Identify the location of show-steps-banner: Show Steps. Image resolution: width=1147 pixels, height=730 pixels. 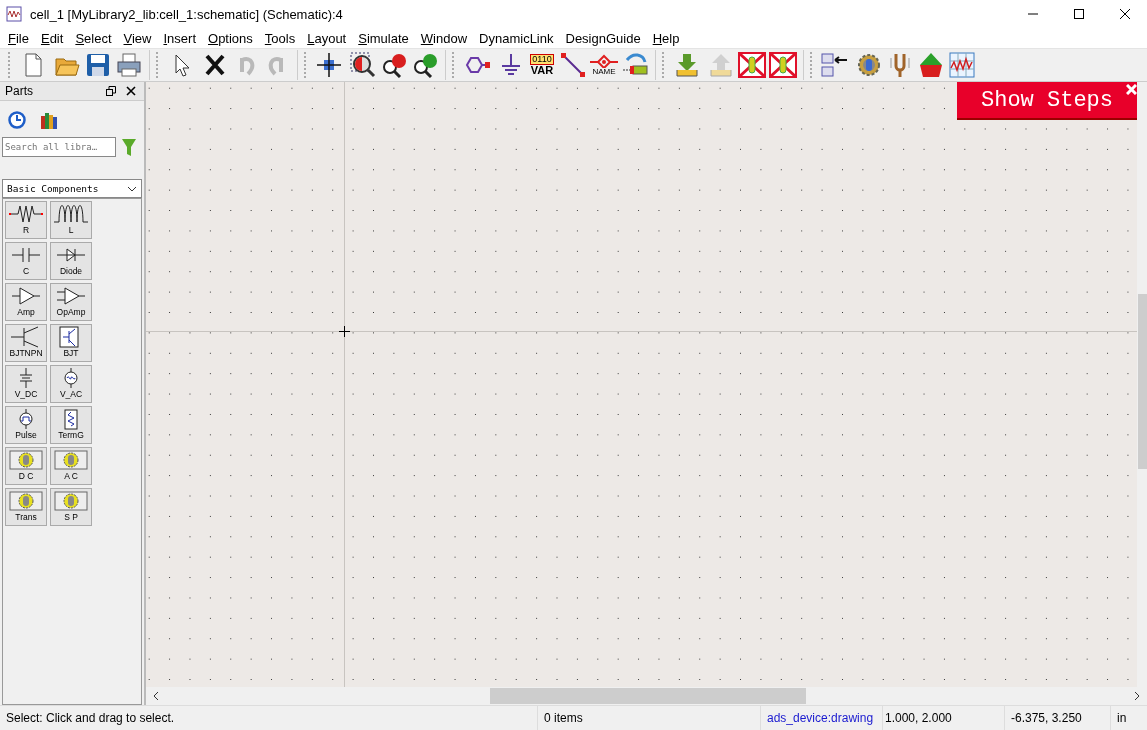
(1047, 101).